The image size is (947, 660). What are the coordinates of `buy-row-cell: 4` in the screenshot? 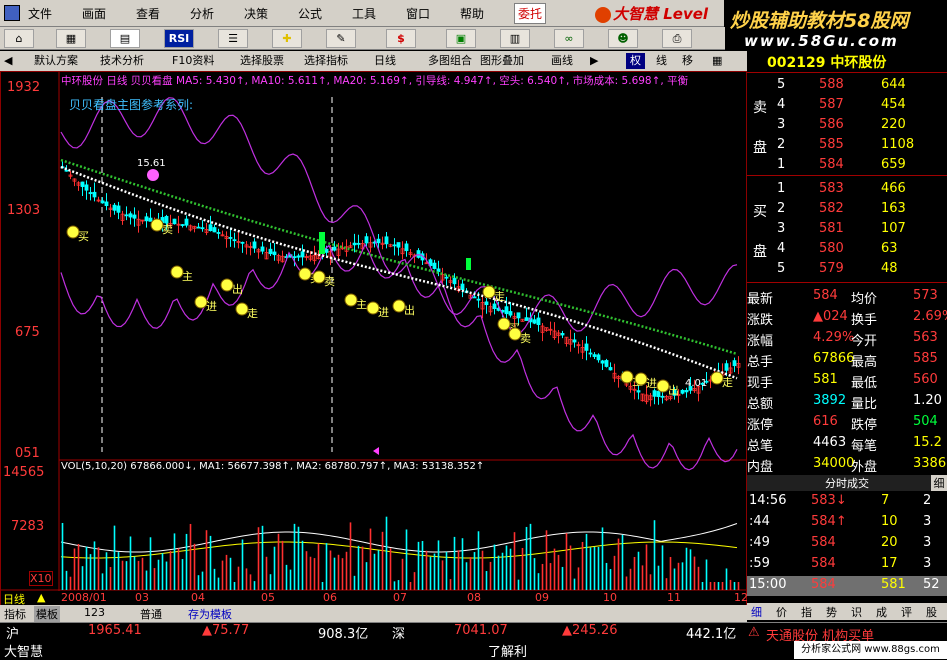 It's located at (781, 248).